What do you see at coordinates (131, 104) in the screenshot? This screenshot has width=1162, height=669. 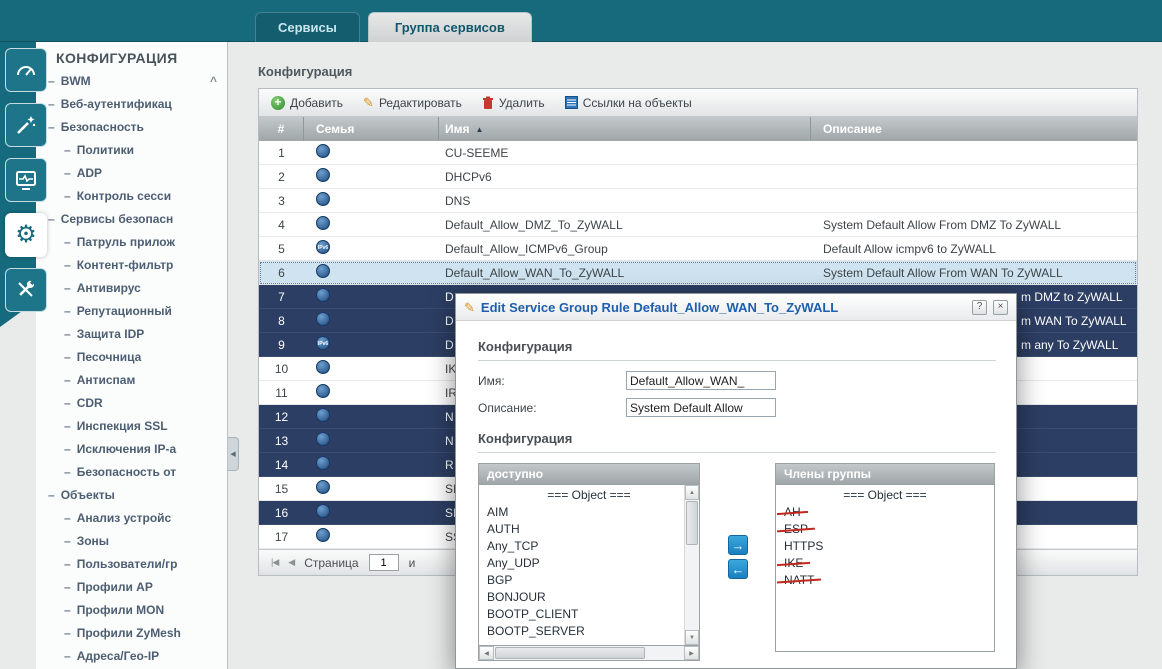 I see `sidebar-item: – Веб-аутентификац` at bounding box center [131, 104].